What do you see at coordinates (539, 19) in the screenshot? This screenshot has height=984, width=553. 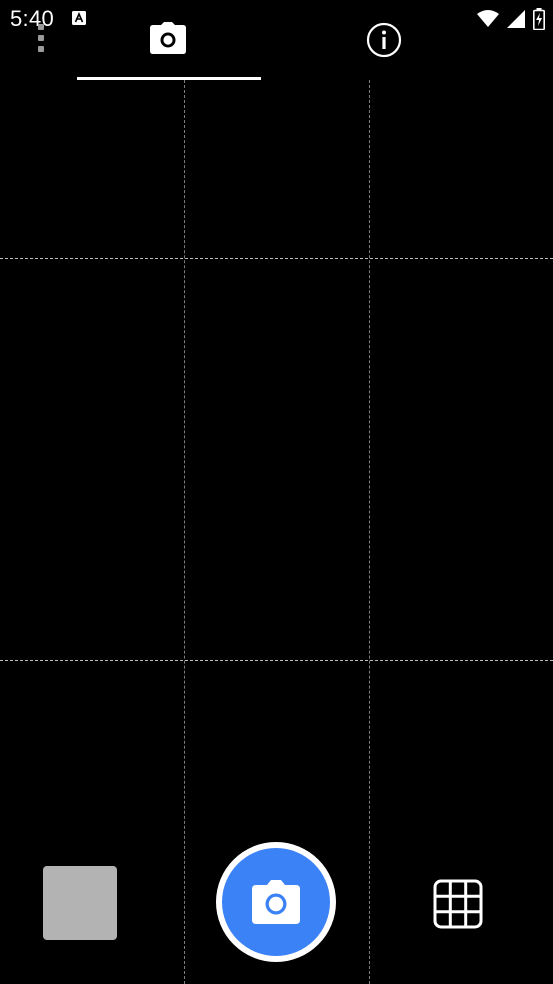 I see `battery-charging-icon` at bounding box center [539, 19].